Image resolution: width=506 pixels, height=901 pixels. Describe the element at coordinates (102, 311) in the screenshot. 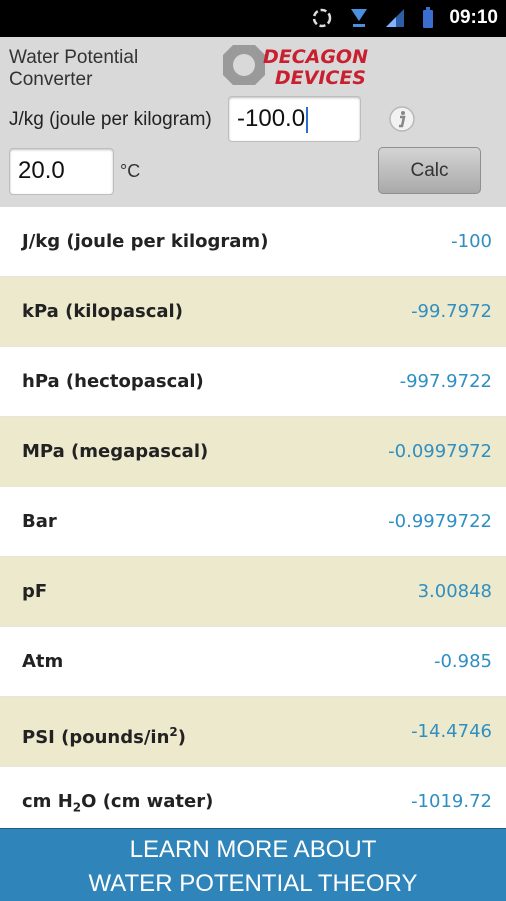

I see `result-name: kPa (kilopascal)` at that location.